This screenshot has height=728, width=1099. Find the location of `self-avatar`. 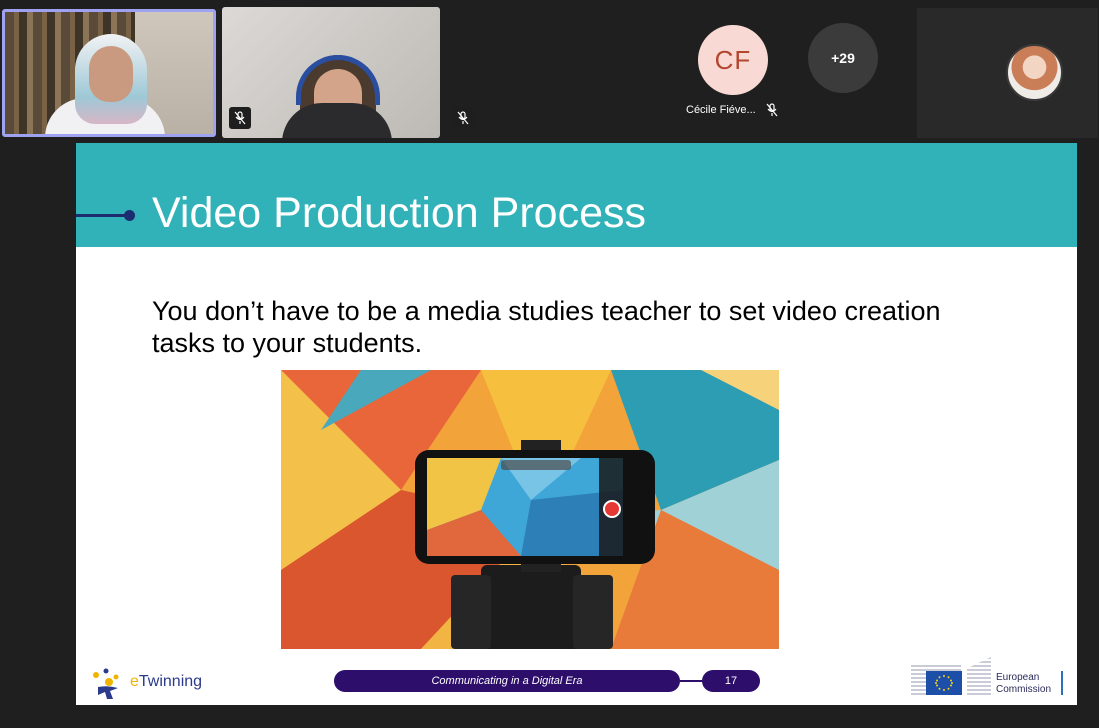

self-avatar is located at coordinates (1034, 72).